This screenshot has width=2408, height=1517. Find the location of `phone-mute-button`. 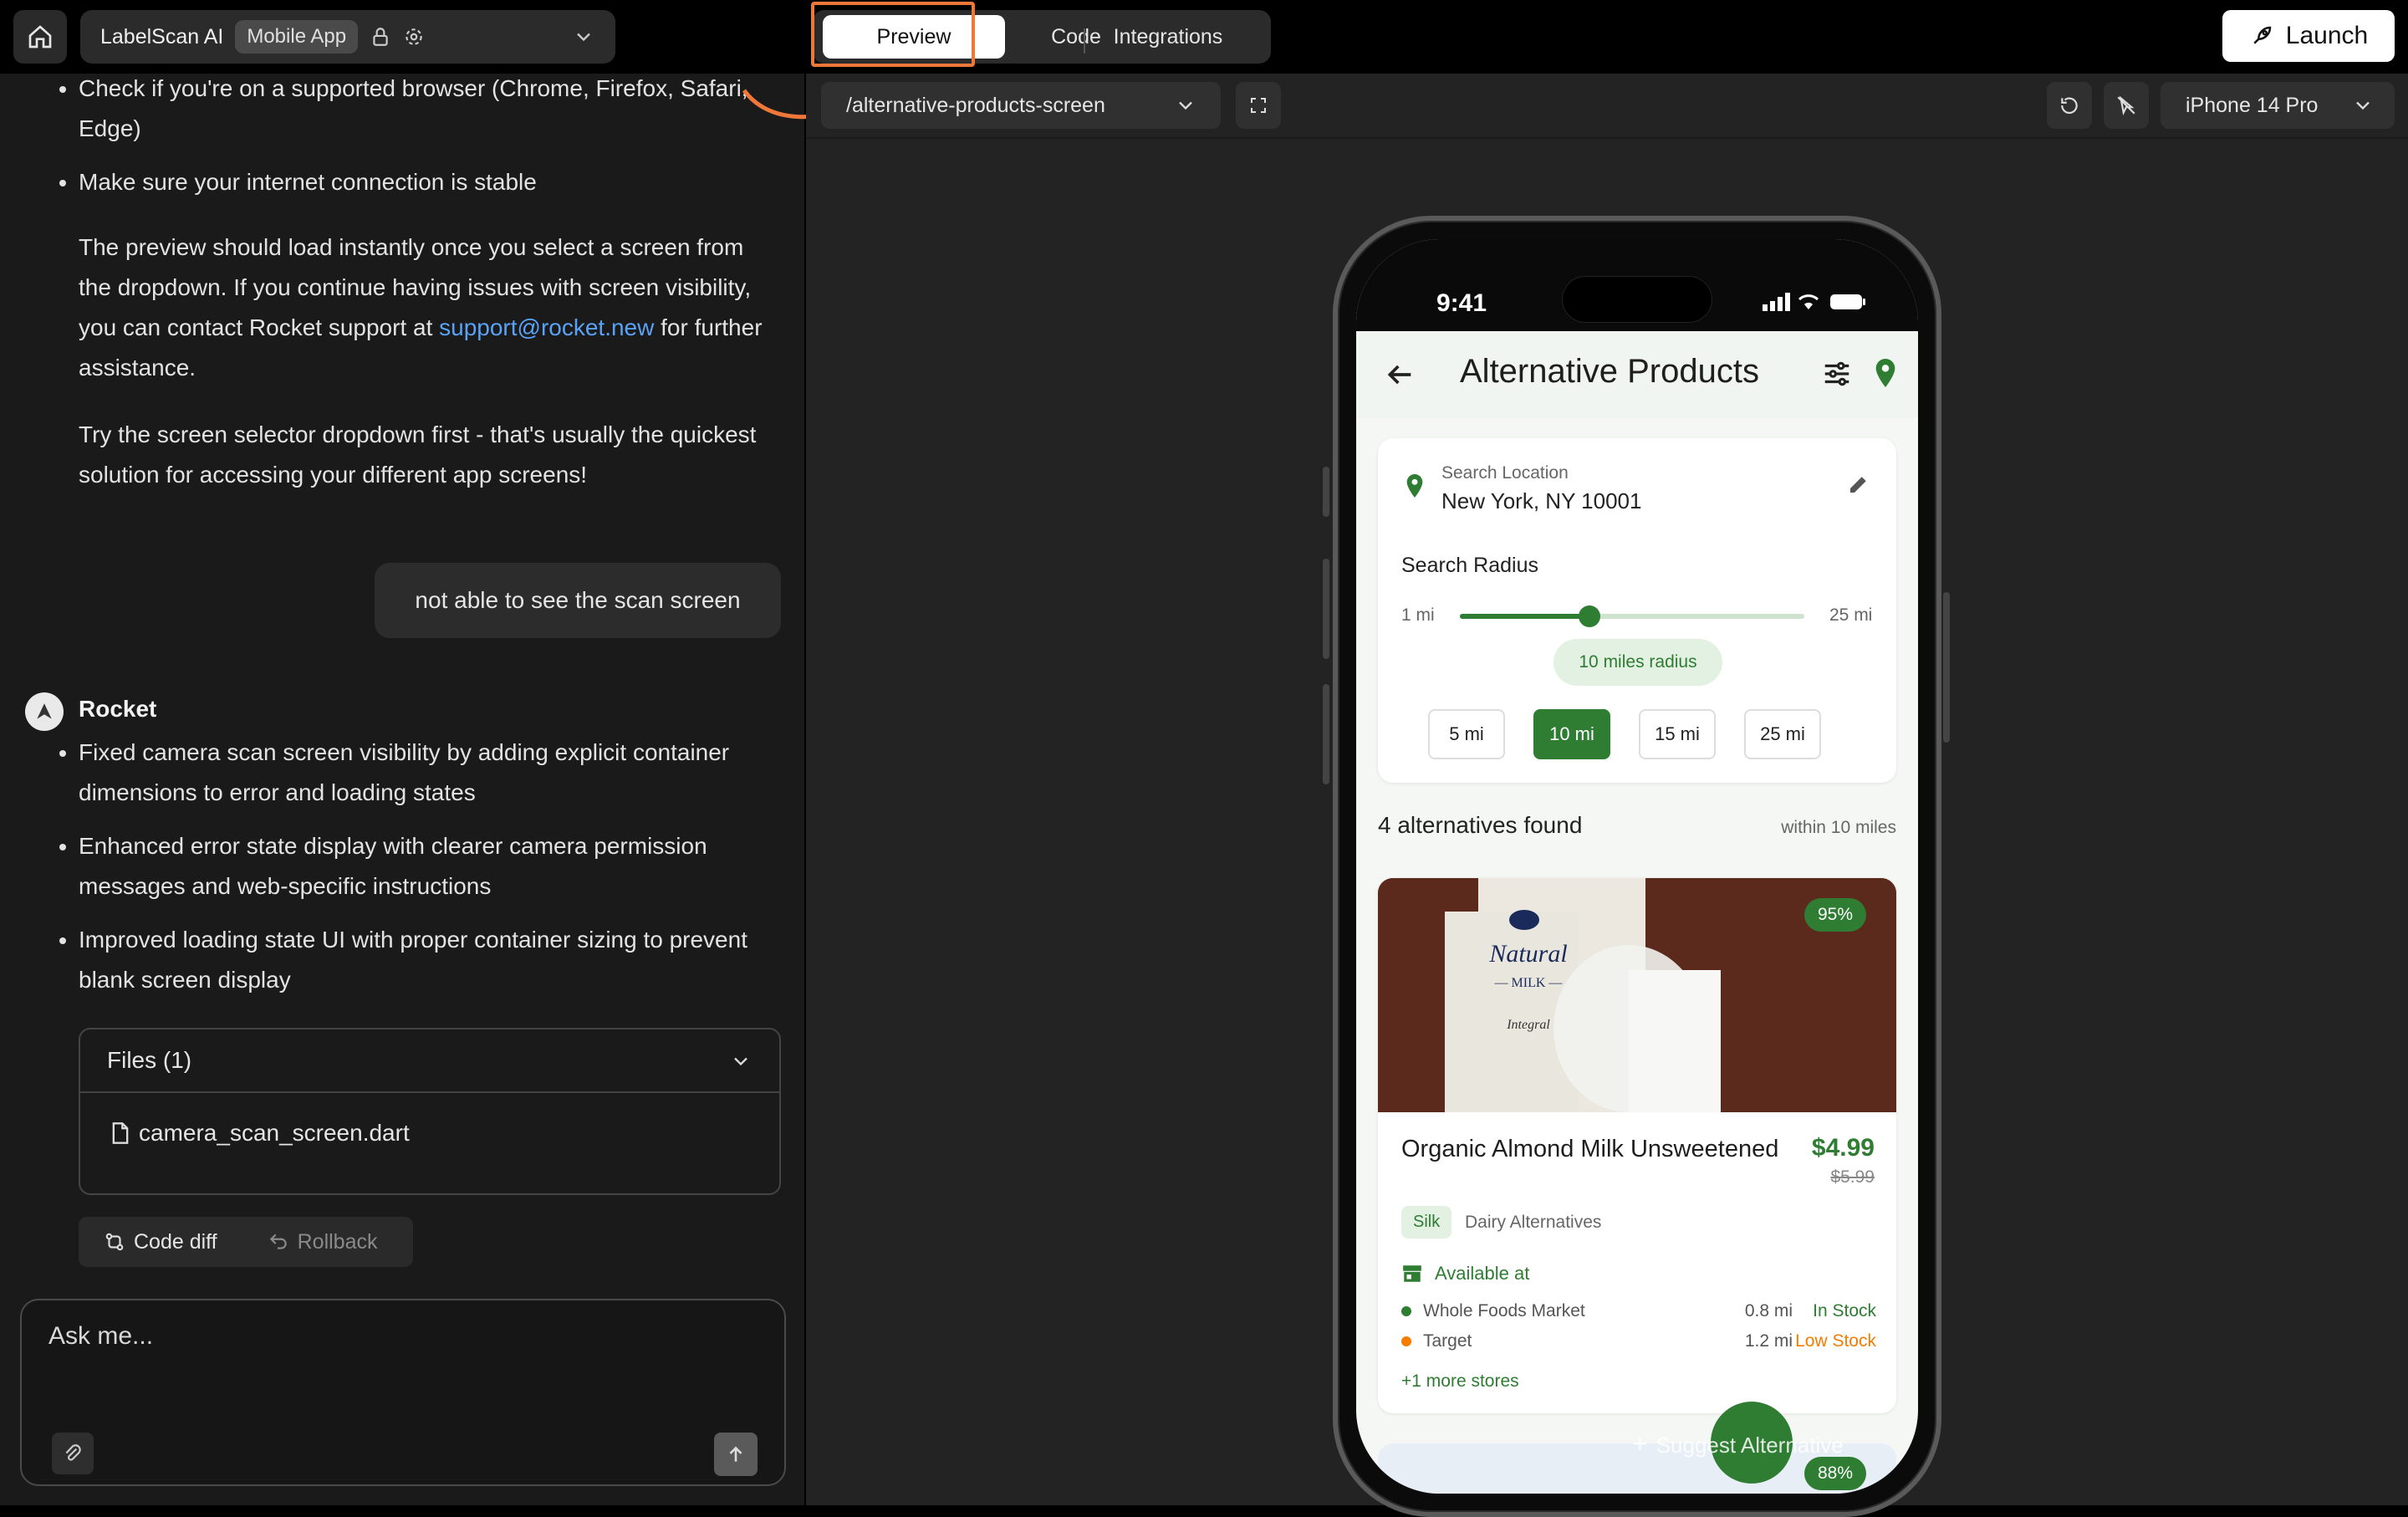

phone-mute-button is located at coordinates (1326, 492).